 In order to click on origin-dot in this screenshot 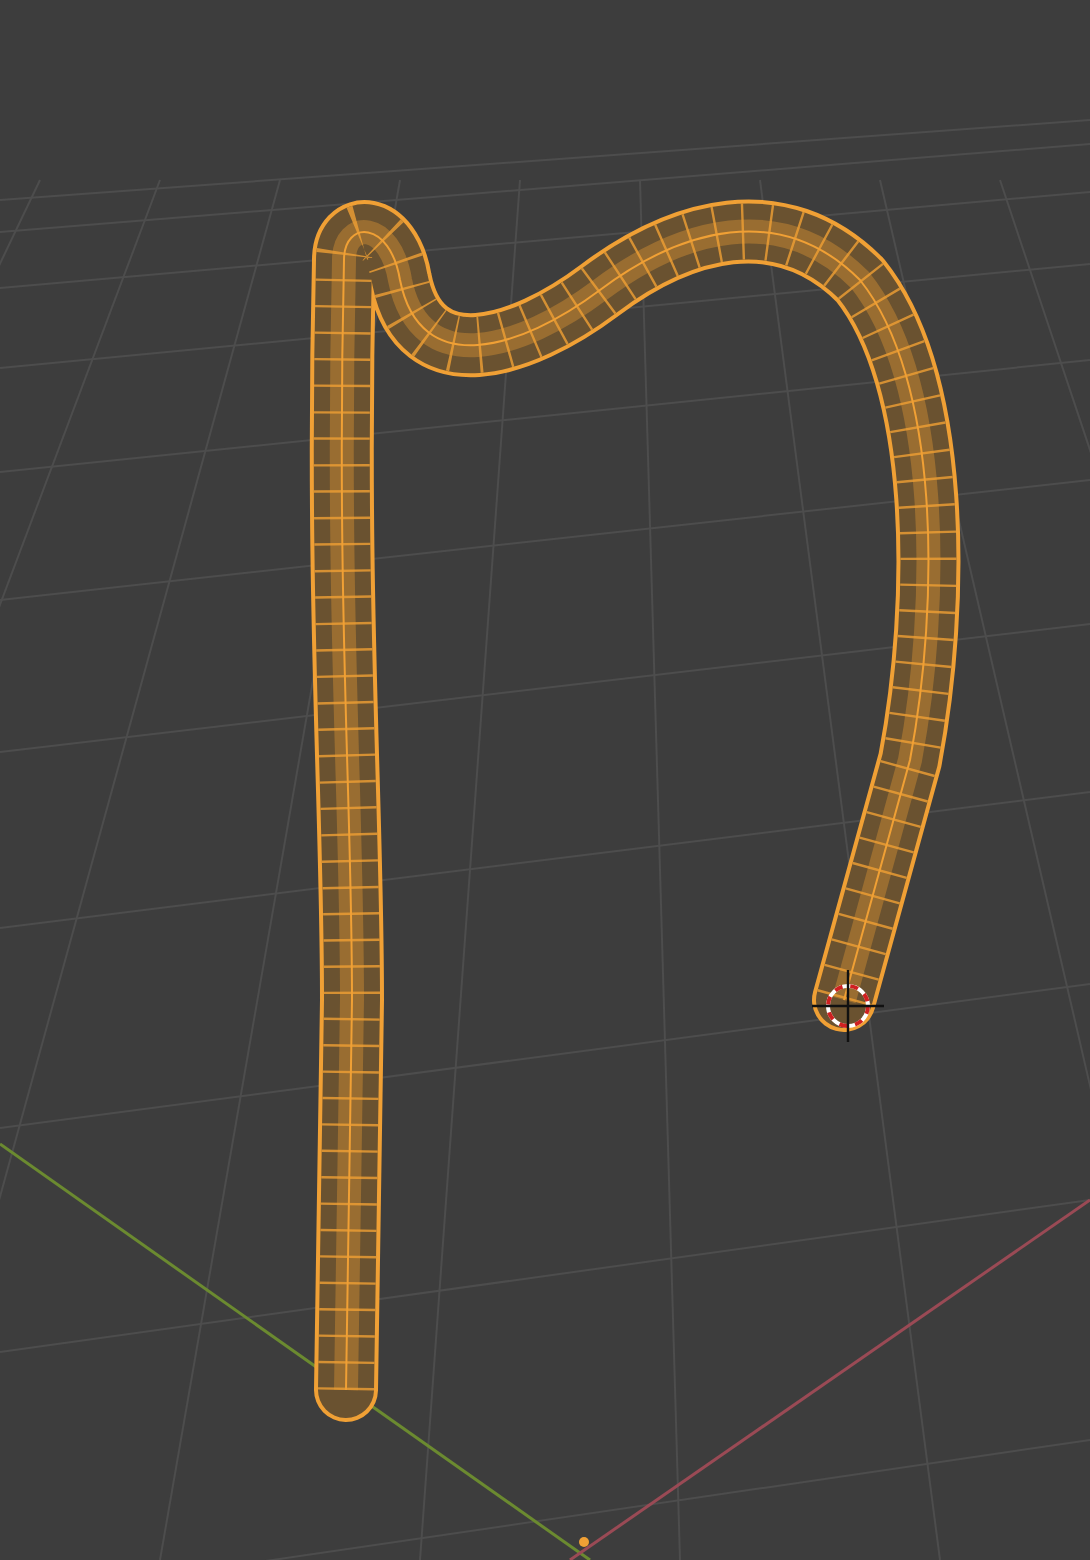, I will do `click(584, 1542)`.